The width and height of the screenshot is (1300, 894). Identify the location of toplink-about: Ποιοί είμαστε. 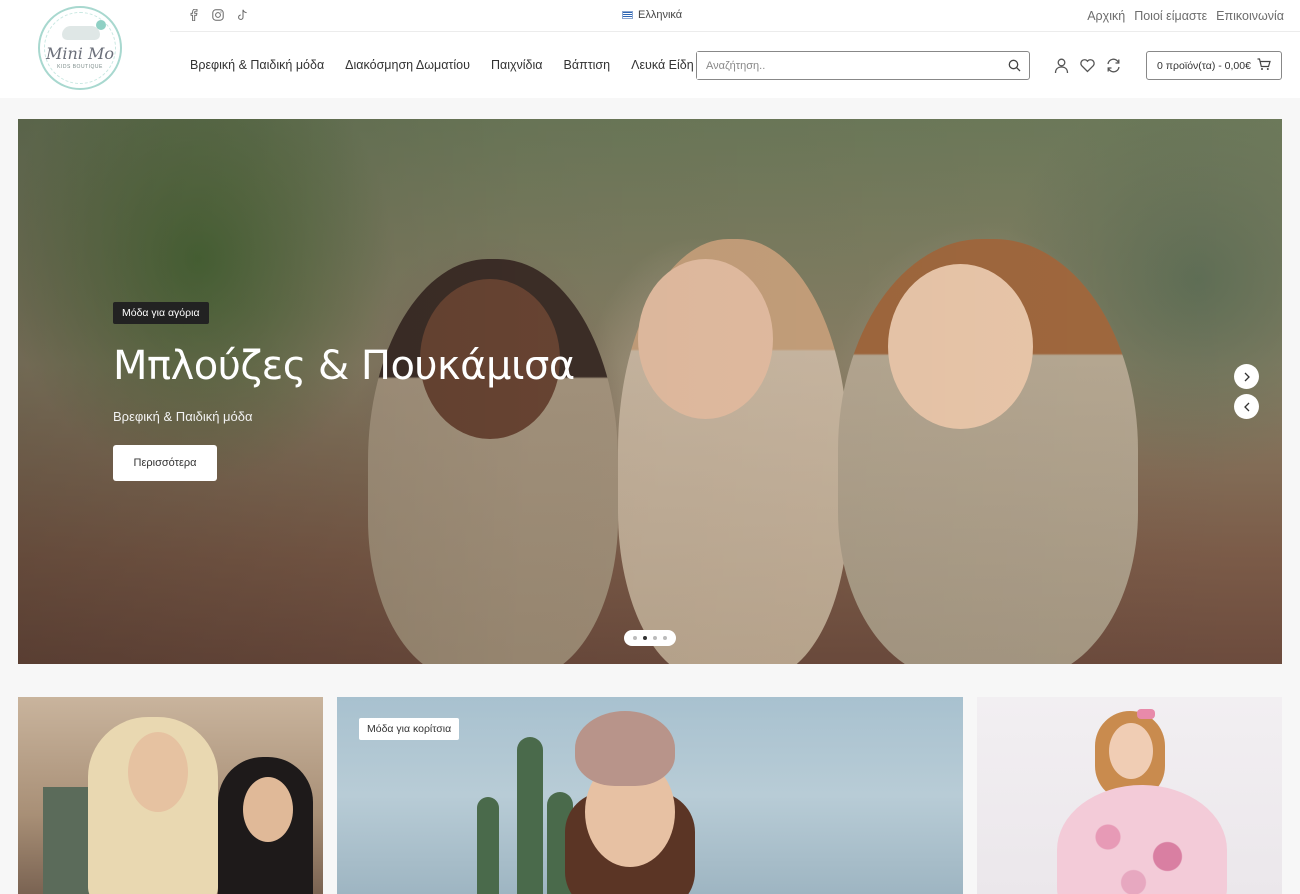
(1170, 16).